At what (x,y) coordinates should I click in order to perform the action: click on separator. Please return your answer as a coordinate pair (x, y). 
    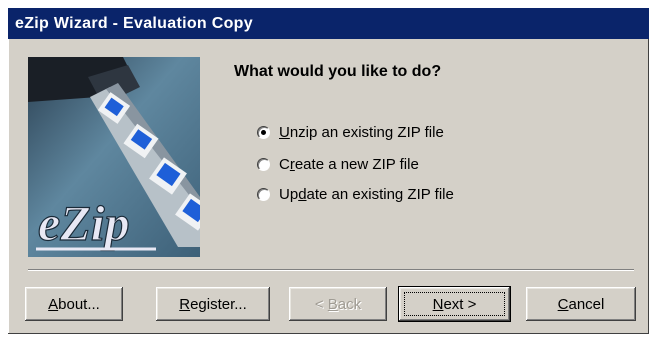
    Looking at the image, I should click on (331, 270).